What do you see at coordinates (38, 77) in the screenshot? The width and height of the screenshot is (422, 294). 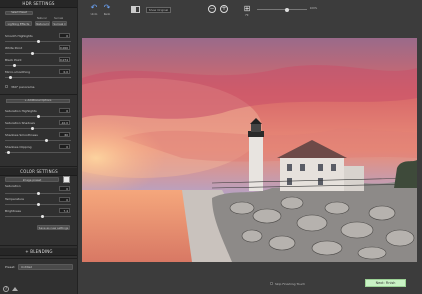 I see `micro-smoothing-slider` at bounding box center [38, 77].